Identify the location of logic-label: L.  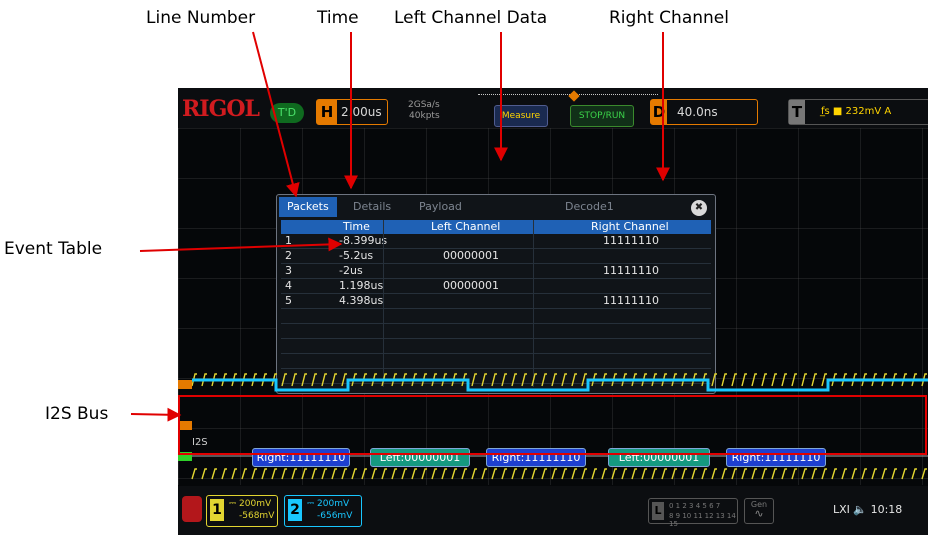
(658, 511).